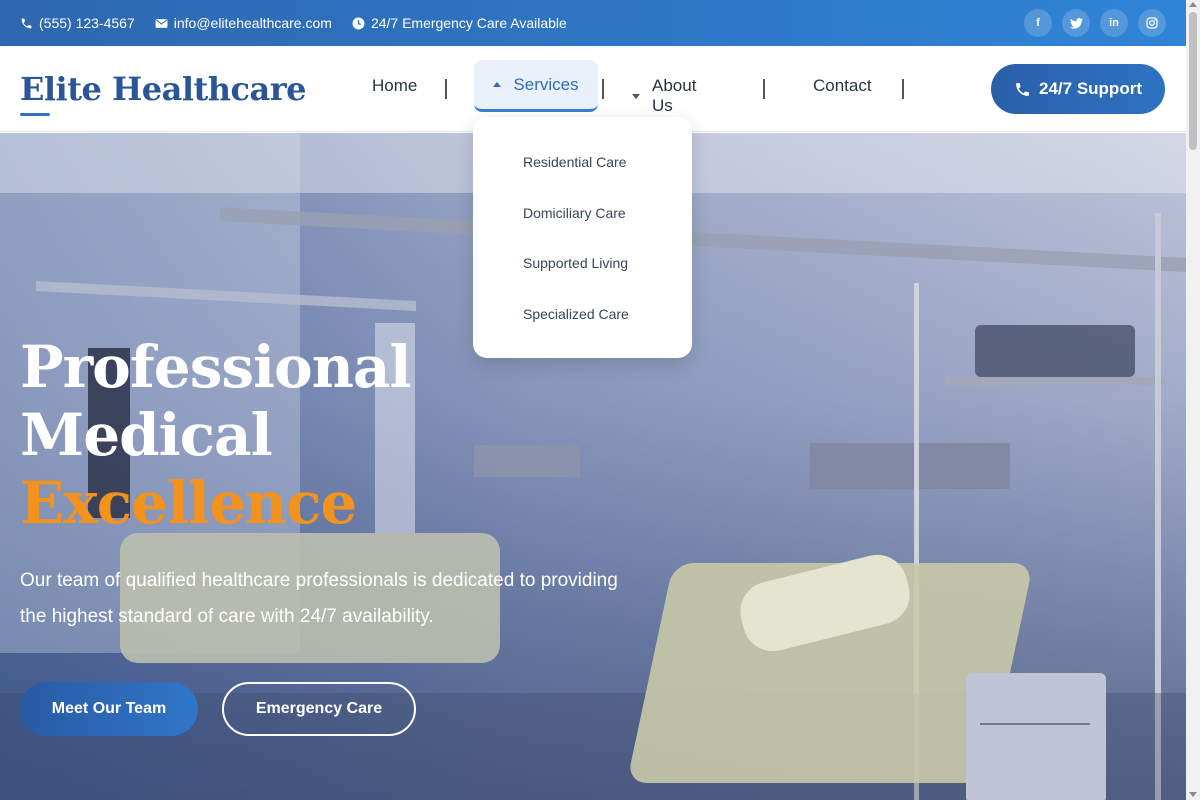 This screenshot has width=1200, height=800. Describe the element at coordinates (546, 84) in the screenshot. I see `nav-services-label: Services` at that location.